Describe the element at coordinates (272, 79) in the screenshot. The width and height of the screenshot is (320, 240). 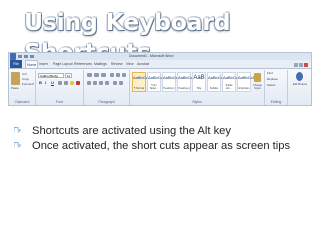
I see `replace-button: Replace` at that location.